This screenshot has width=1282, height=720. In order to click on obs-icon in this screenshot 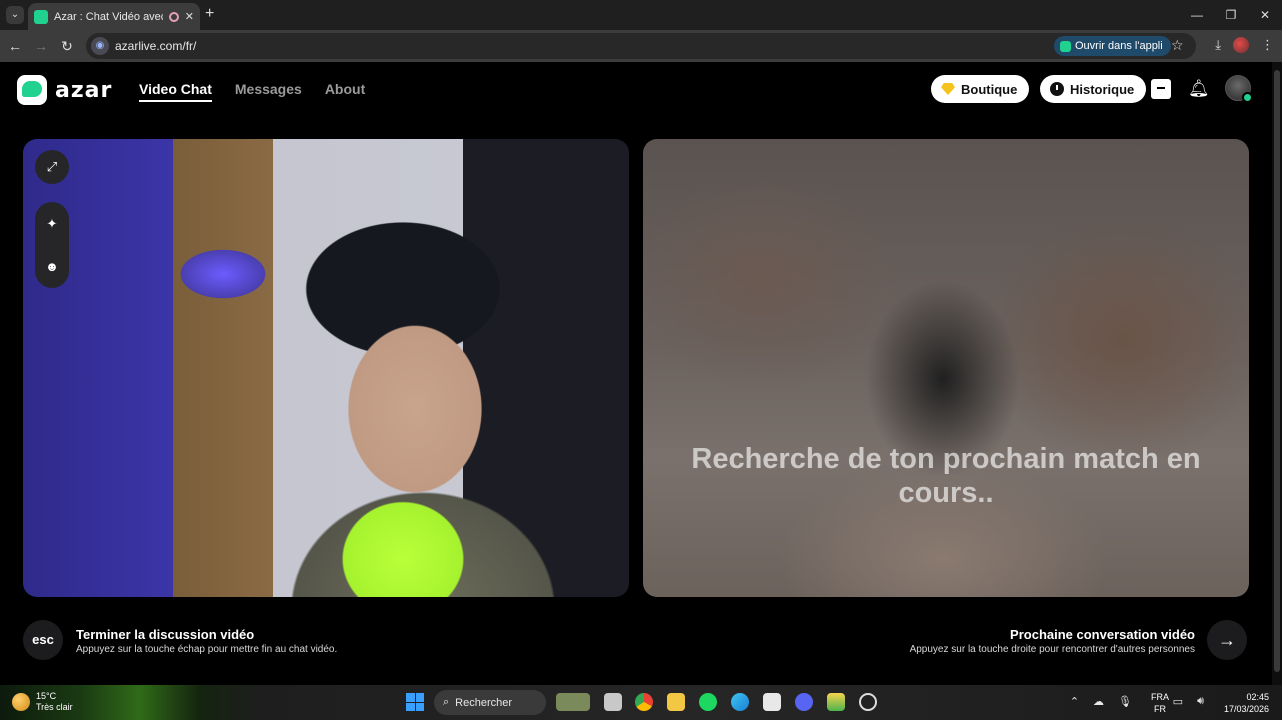, I will do `click(868, 702)`.